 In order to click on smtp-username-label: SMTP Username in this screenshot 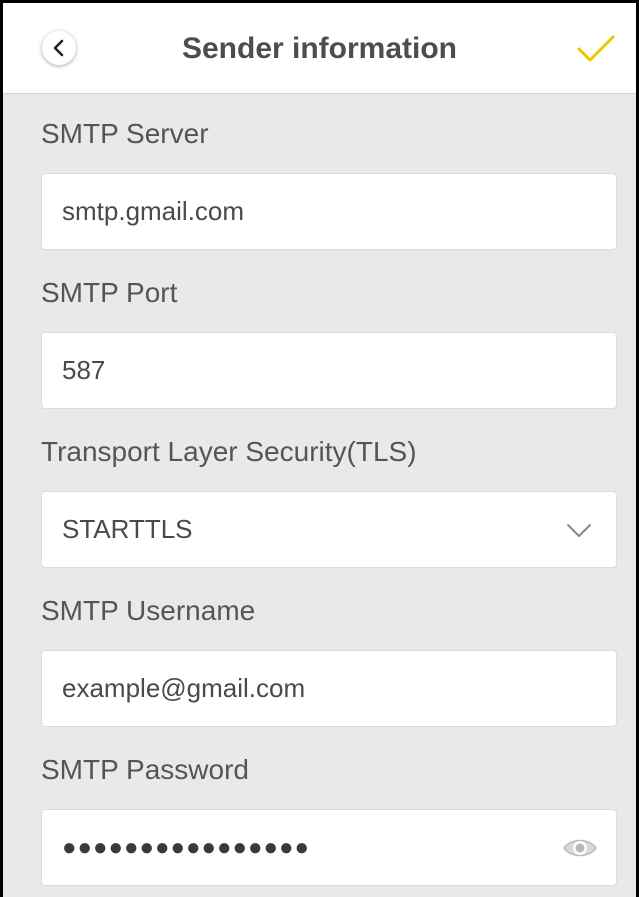, I will do `click(148, 610)`.